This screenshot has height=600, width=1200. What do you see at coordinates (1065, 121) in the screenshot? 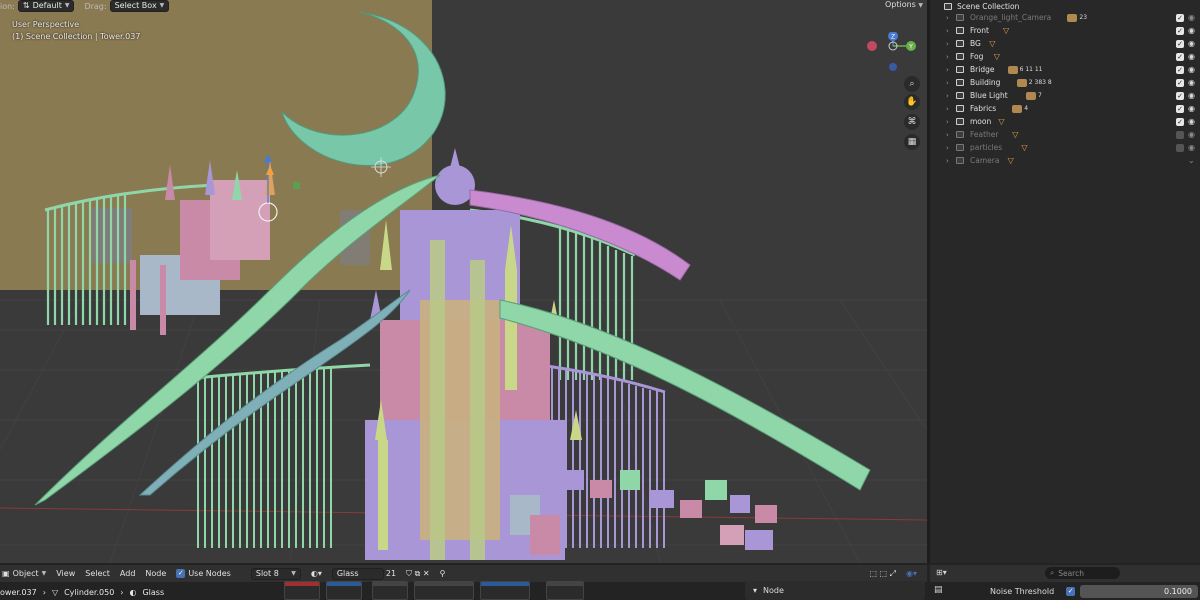
I see `outliner-item: › moon ▽ ✓ ◉` at bounding box center [1065, 121].